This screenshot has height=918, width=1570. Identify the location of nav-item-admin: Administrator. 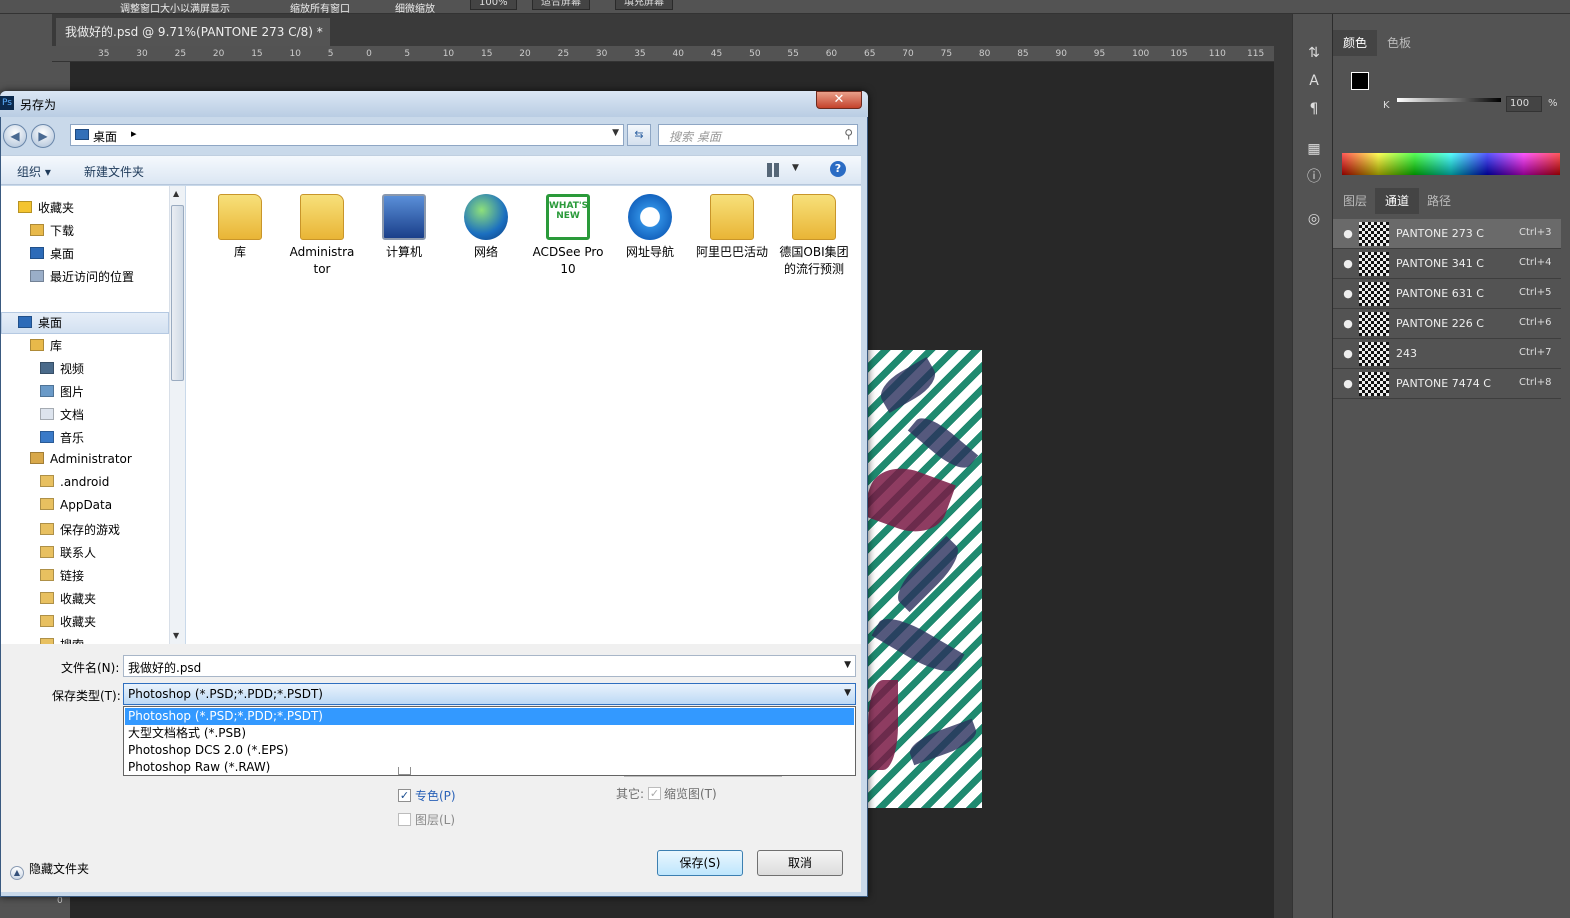
(81, 459).